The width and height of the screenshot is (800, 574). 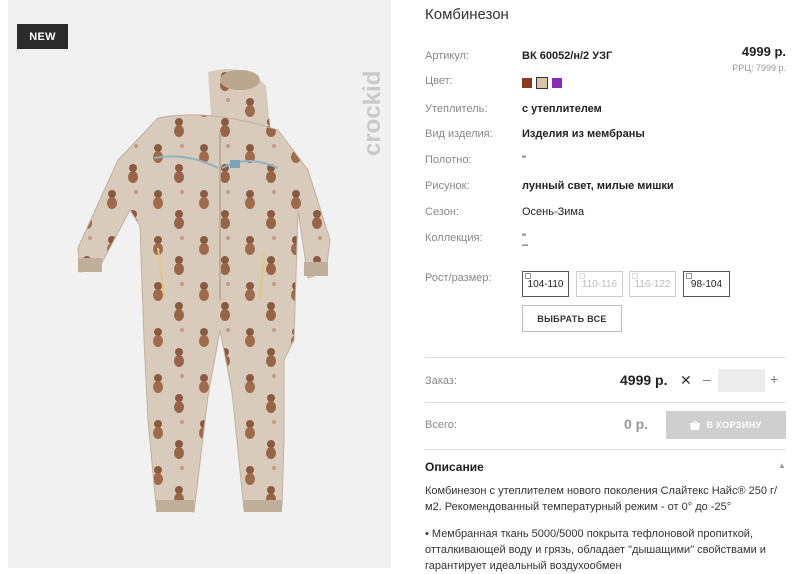 I want to click on order-label: Заказ:, so click(x=441, y=381).